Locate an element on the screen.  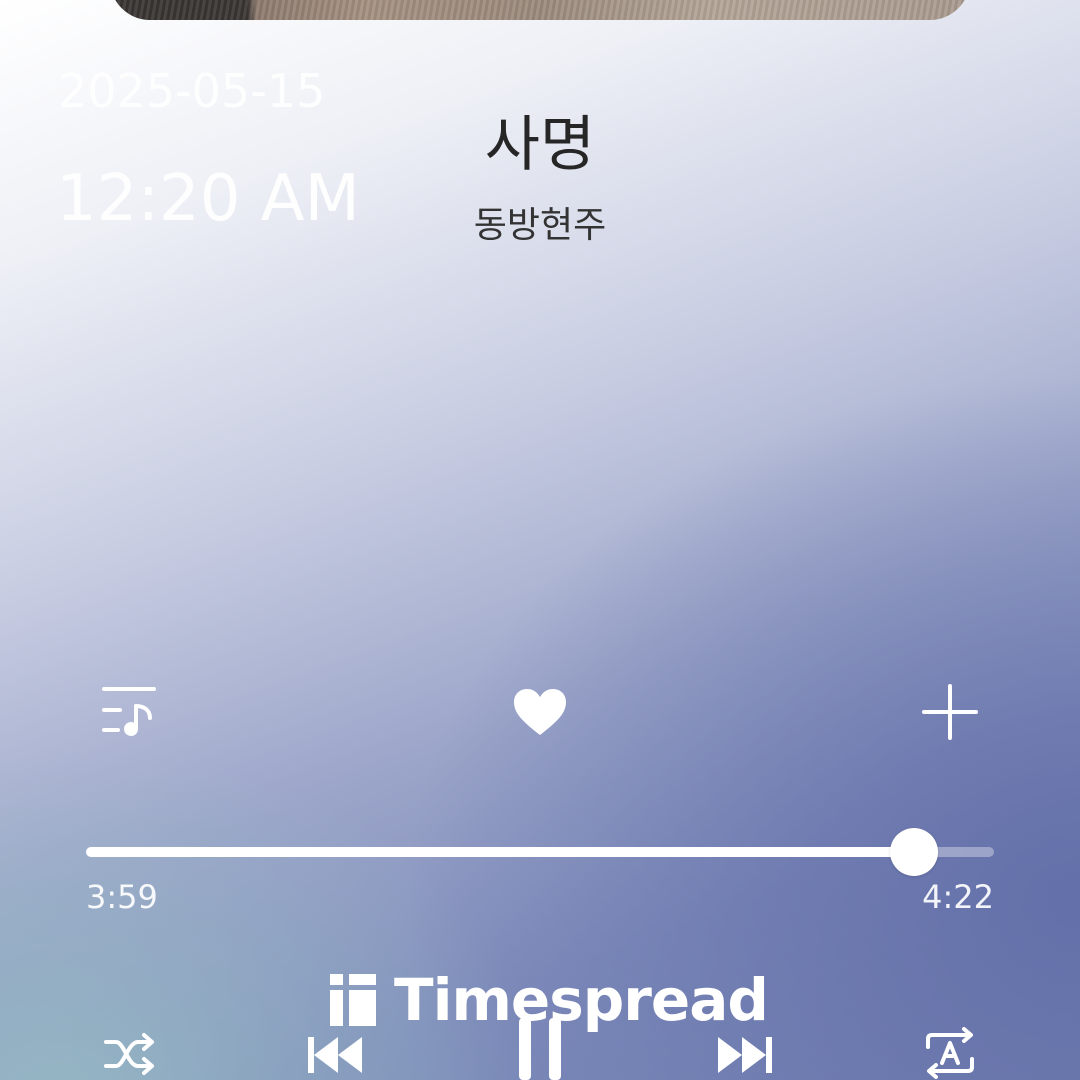
heart-filled-icon is located at coordinates (540, 712).